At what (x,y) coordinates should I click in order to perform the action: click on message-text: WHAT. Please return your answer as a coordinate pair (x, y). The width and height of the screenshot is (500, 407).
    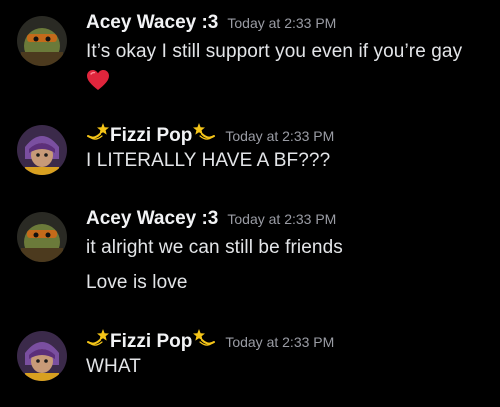
    Looking at the image, I should click on (113, 366).